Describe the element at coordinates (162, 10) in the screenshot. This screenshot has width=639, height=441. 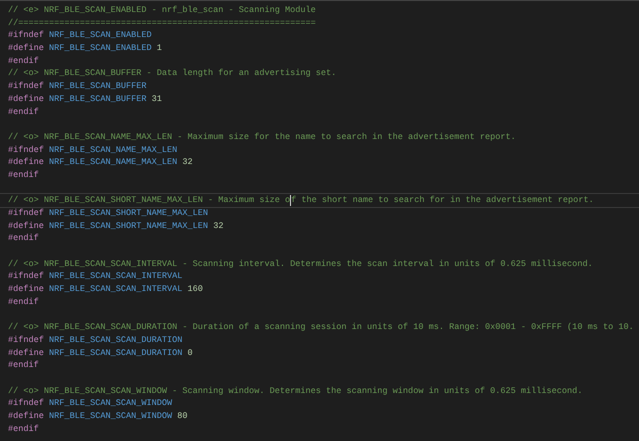
I see `code-comment: // <e> NRF_BLE_SCAN_ENABLED - nrf_ble_scan - Scanning Module` at that location.